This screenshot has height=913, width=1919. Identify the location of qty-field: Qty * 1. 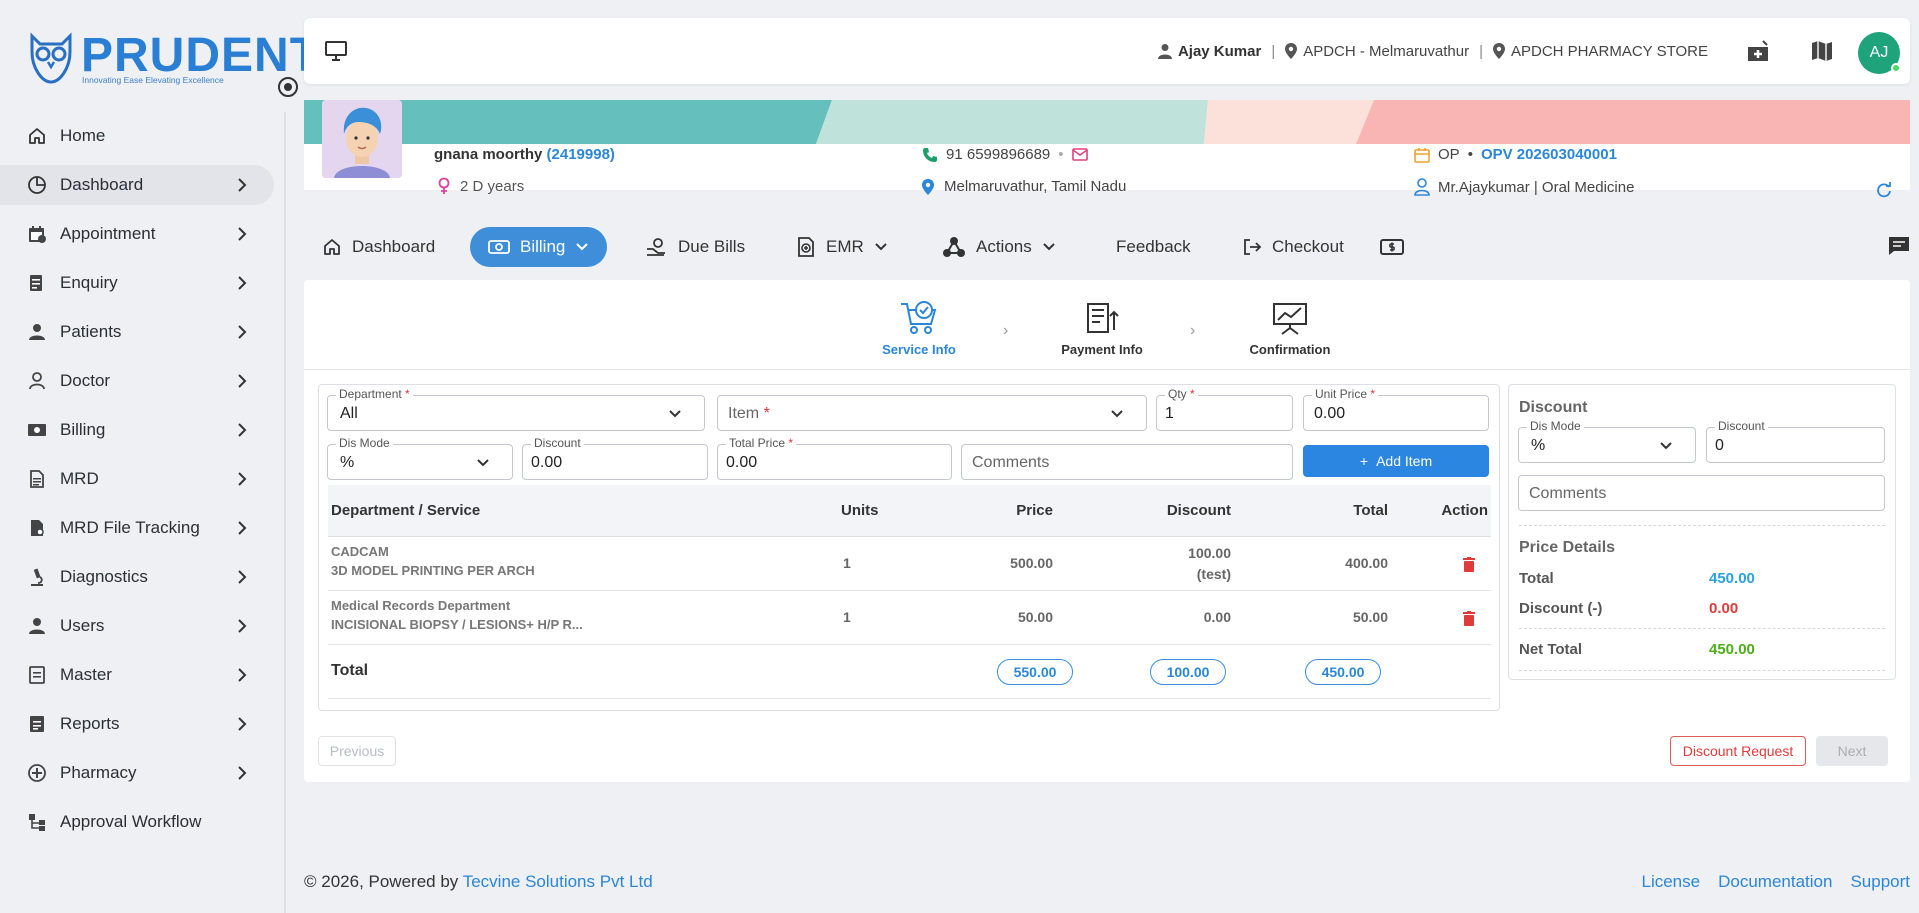
(1224, 409).